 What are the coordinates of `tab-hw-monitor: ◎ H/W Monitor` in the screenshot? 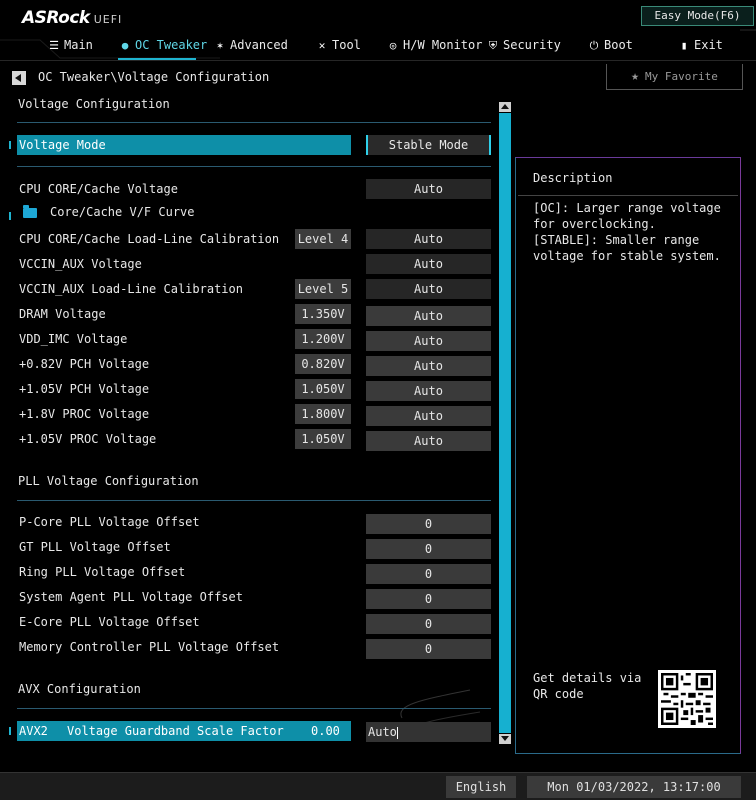 It's located at (434, 47).